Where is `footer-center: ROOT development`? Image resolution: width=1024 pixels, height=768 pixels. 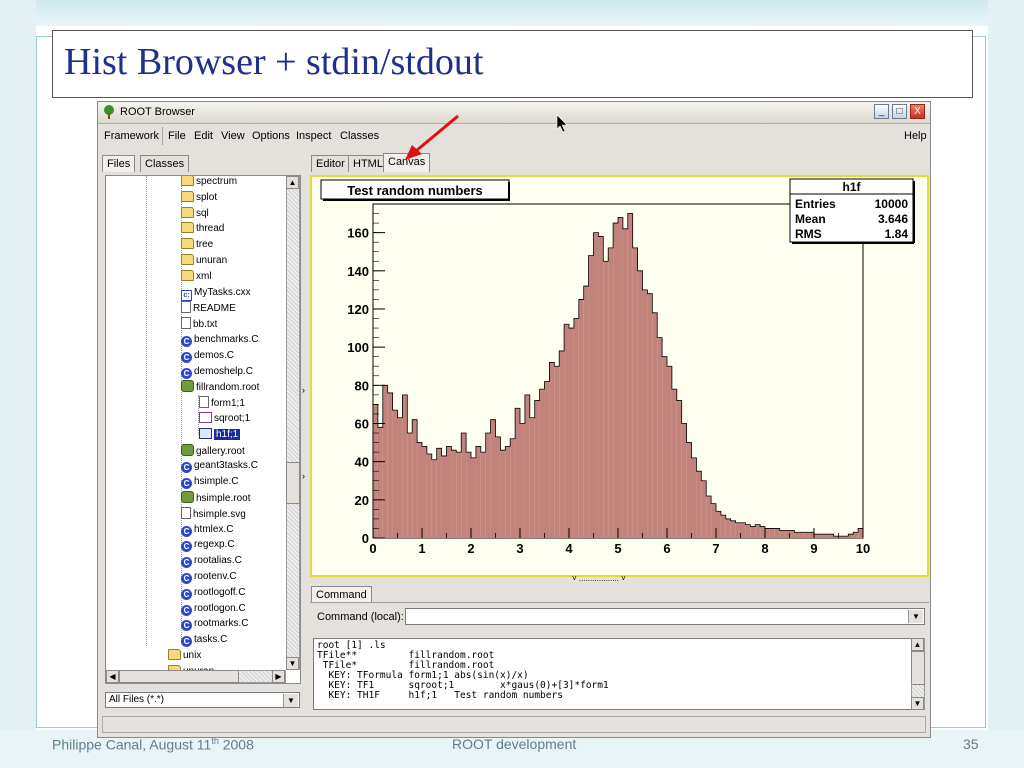 footer-center: ROOT development is located at coordinates (514, 744).